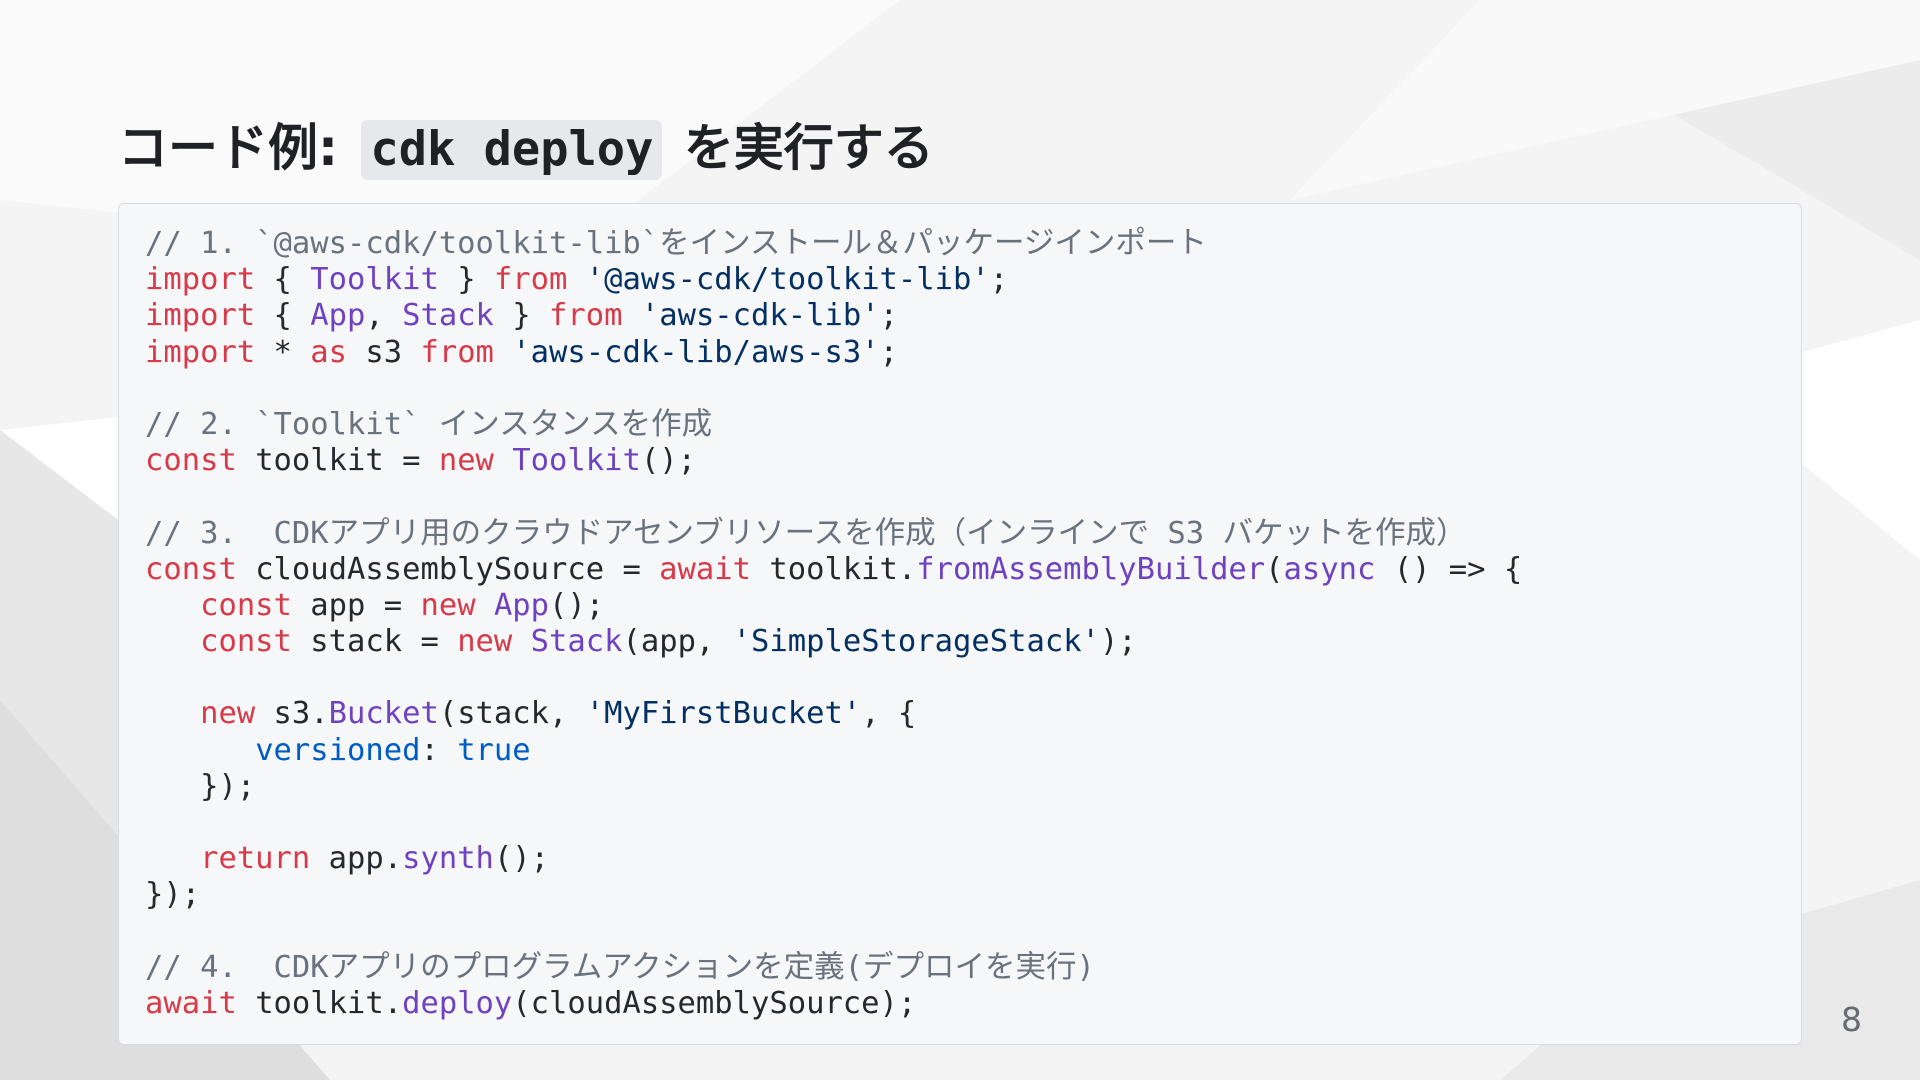  I want to click on code-text: stack =, so click(374, 642).